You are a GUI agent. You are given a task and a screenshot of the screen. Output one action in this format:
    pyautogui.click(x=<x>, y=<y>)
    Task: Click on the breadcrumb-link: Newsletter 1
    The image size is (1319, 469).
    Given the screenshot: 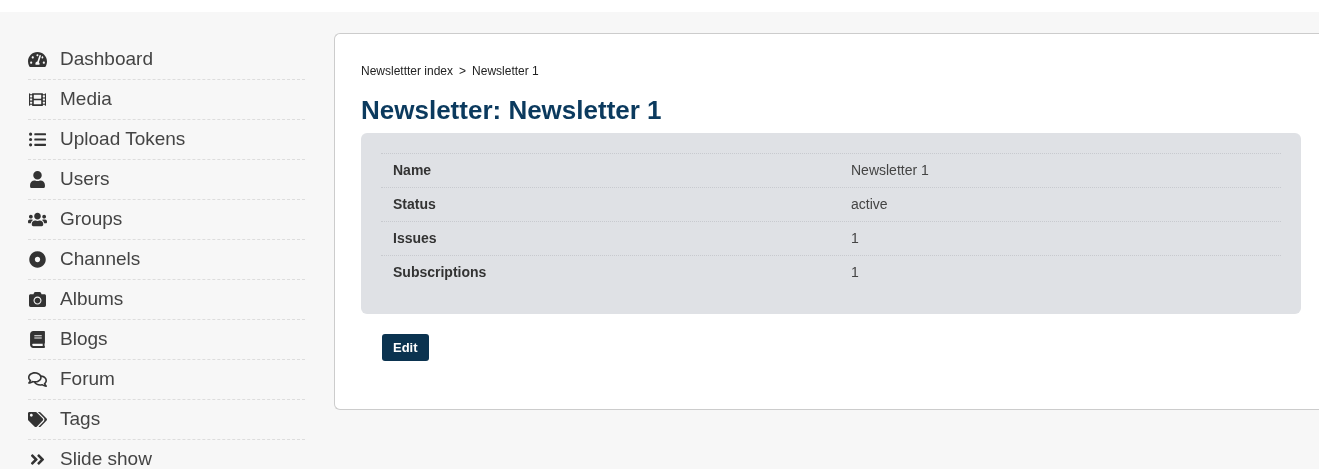 What is the action you would take?
    pyautogui.click(x=505, y=71)
    